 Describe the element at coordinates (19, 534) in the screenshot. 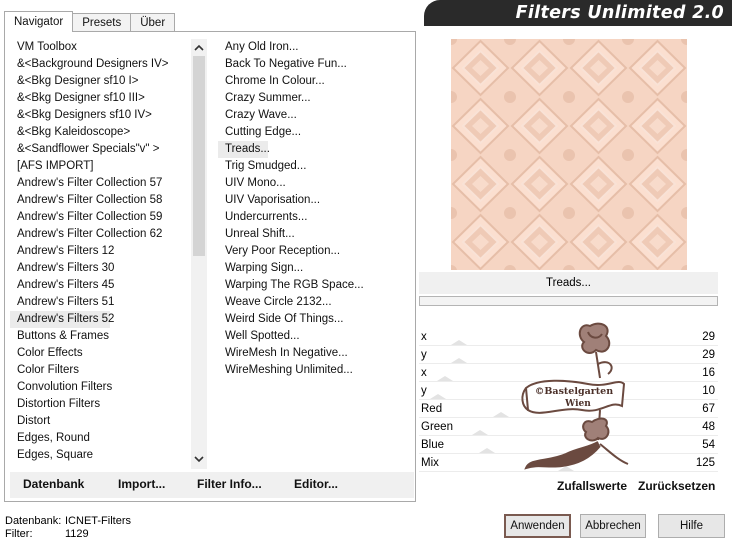

I see `filter-count-label: Filter:` at that location.